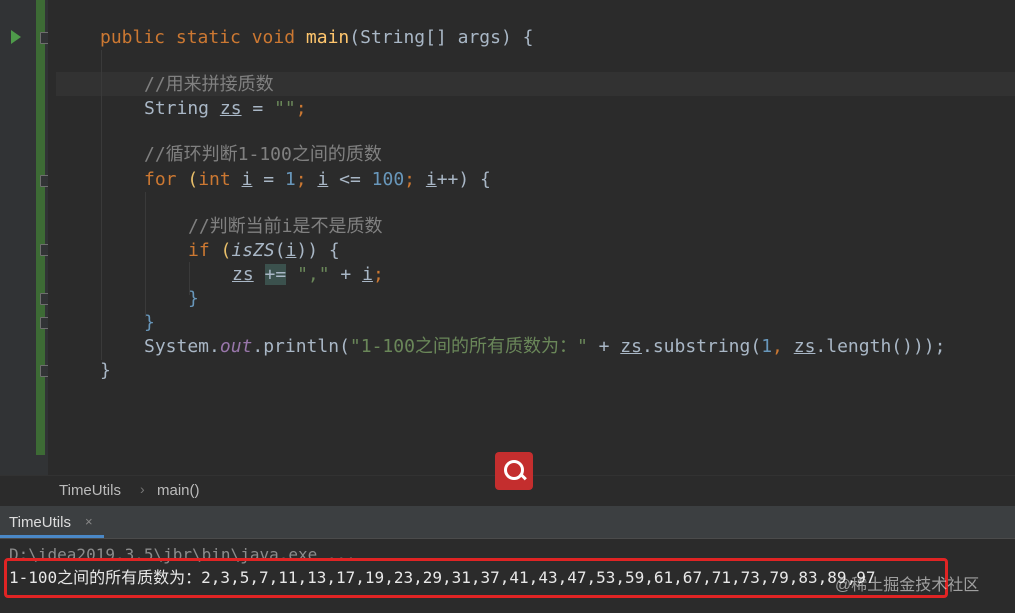  What do you see at coordinates (40, 227) in the screenshot?
I see `change-marker` at bounding box center [40, 227].